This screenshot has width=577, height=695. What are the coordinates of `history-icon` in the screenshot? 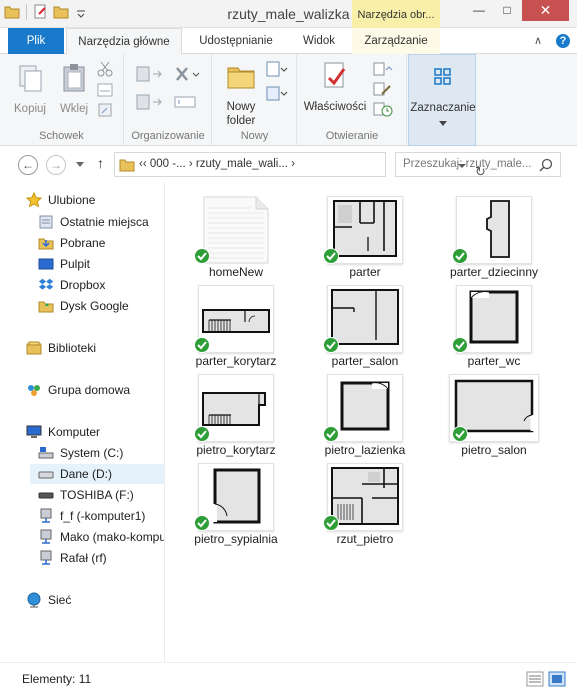 It's located at (383, 109).